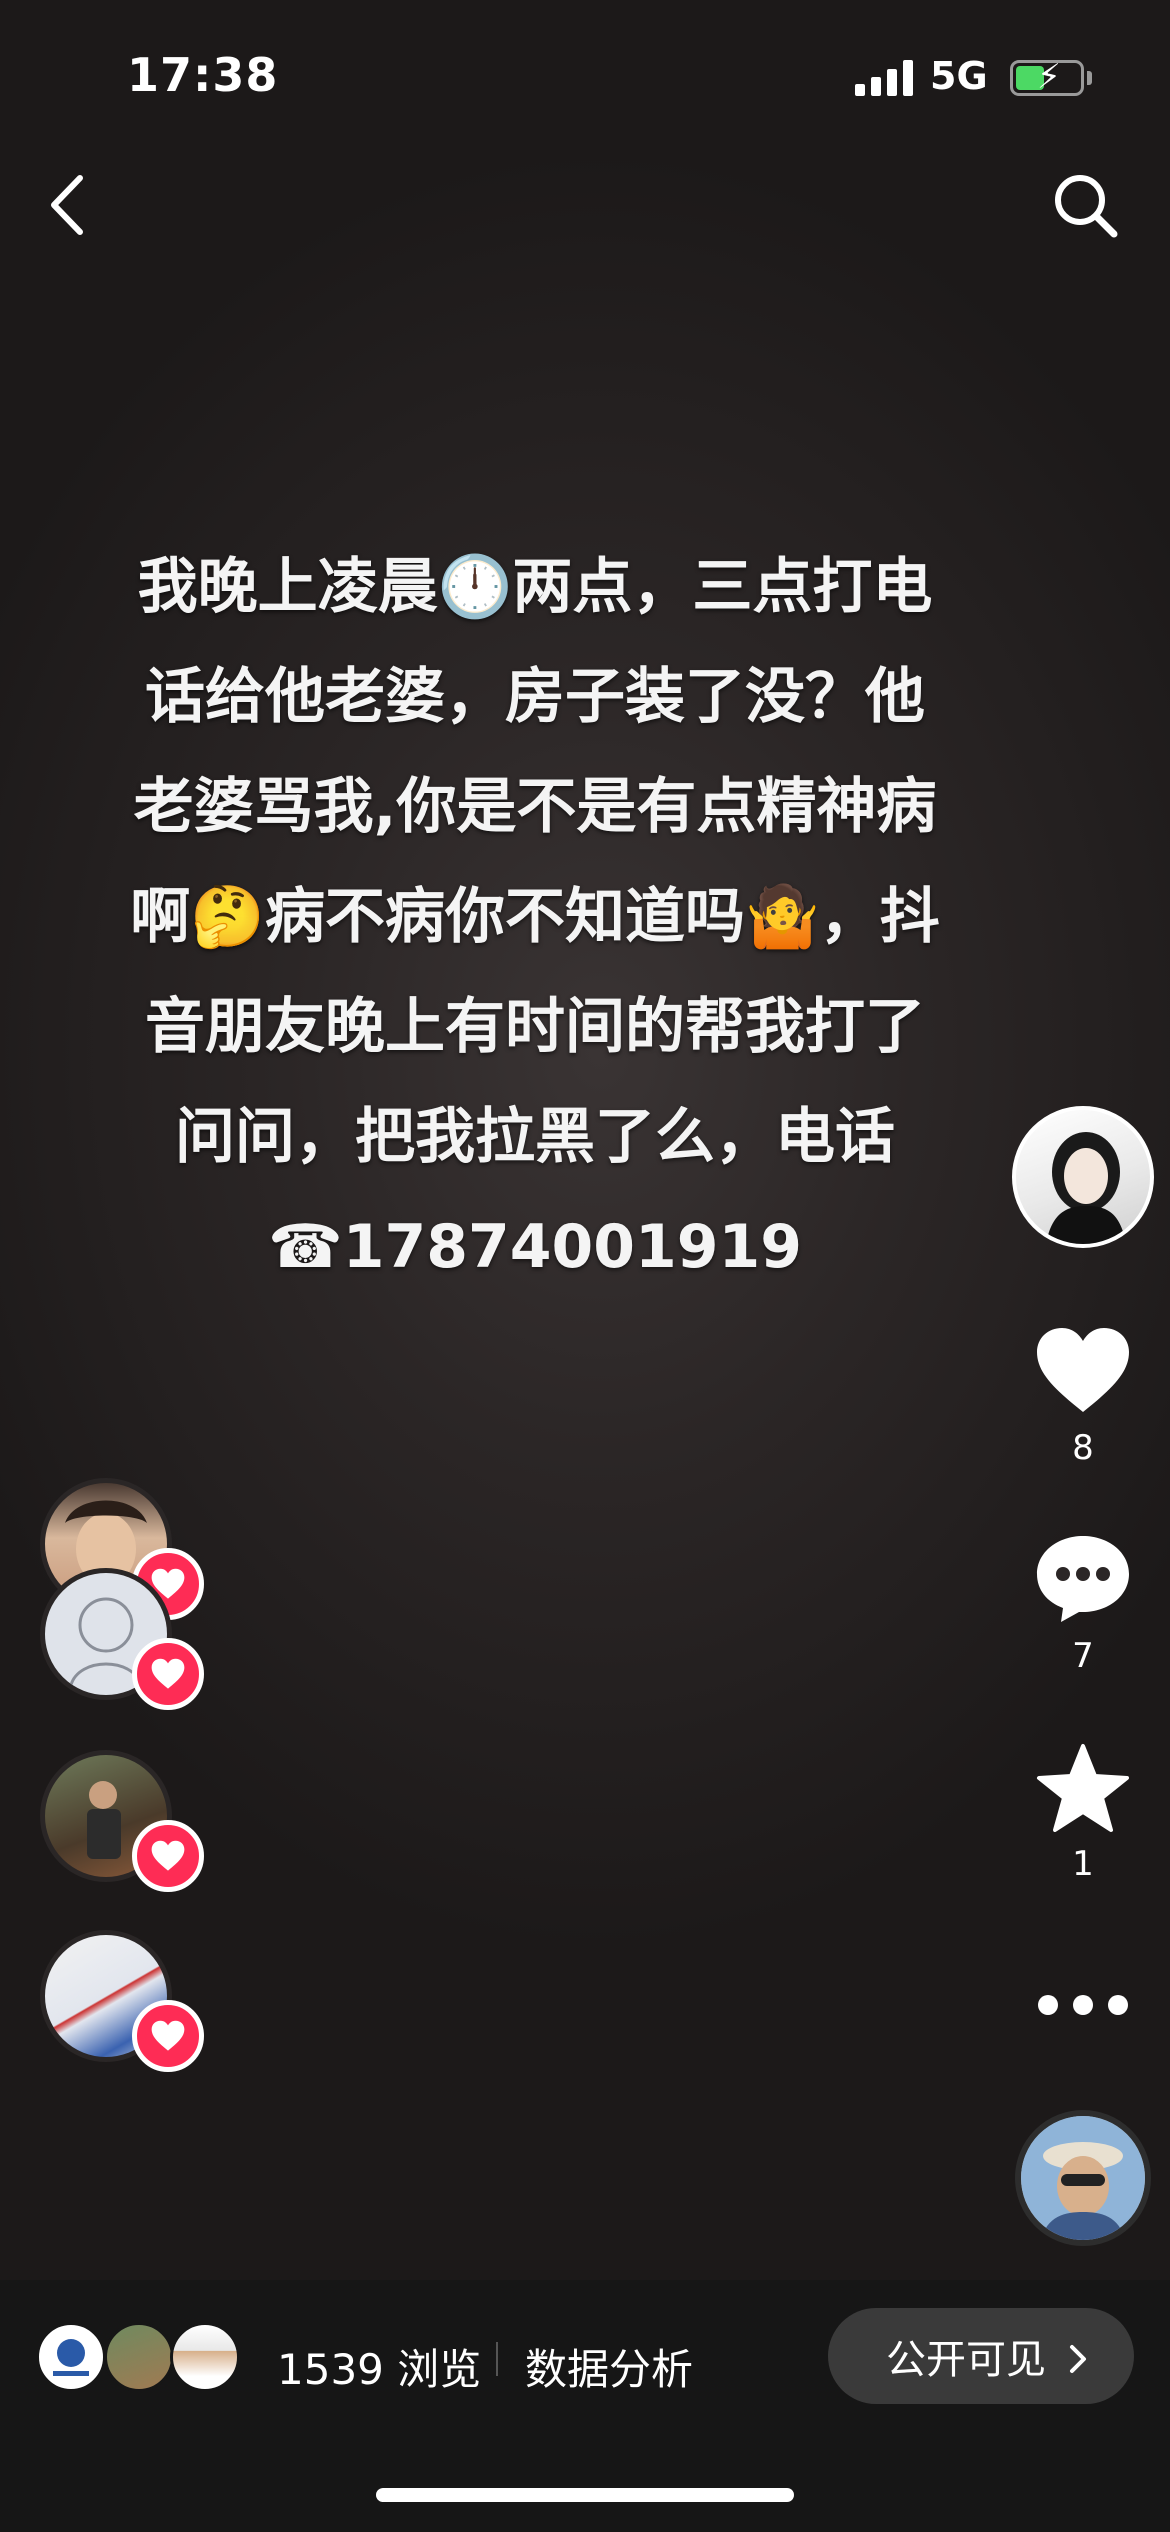  What do you see at coordinates (1047, 77) in the screenshot?
I see `battery-charging-icon: ⚡` at bounding box center [1047, 77].